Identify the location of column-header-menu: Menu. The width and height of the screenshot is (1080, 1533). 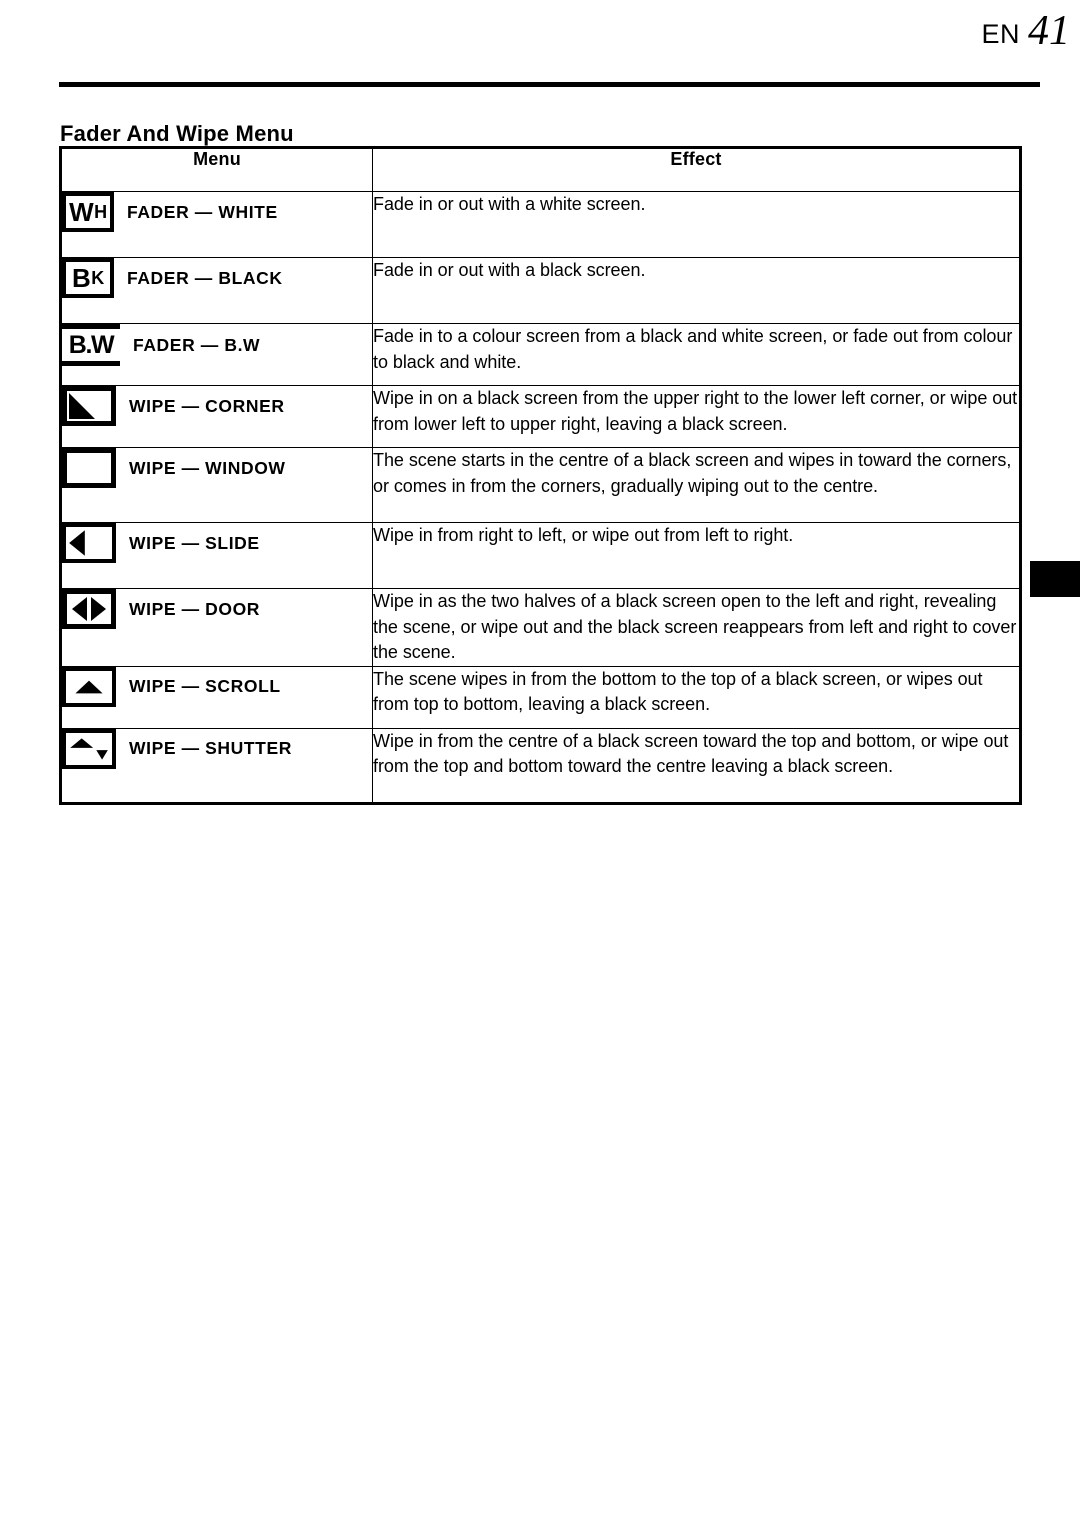
(216, 169).